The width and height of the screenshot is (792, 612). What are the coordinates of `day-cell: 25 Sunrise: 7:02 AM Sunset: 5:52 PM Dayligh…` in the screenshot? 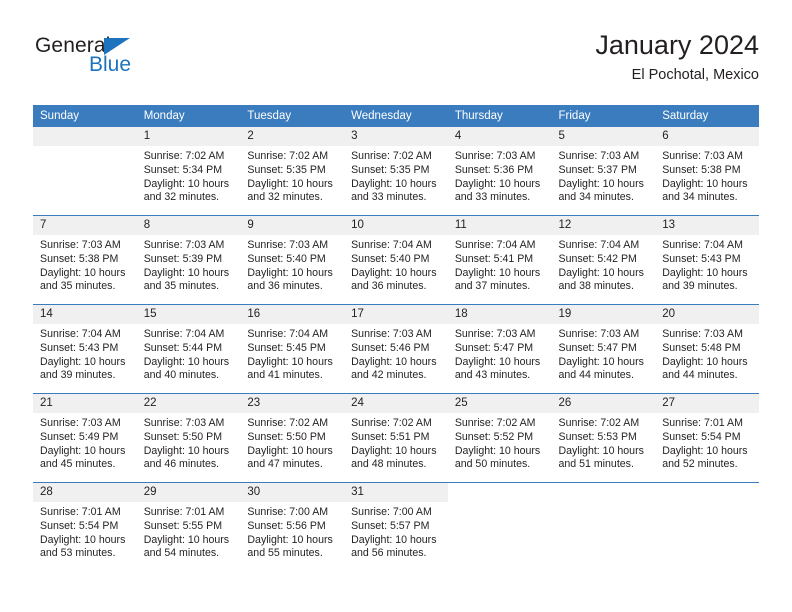 It's located at (499, 438).